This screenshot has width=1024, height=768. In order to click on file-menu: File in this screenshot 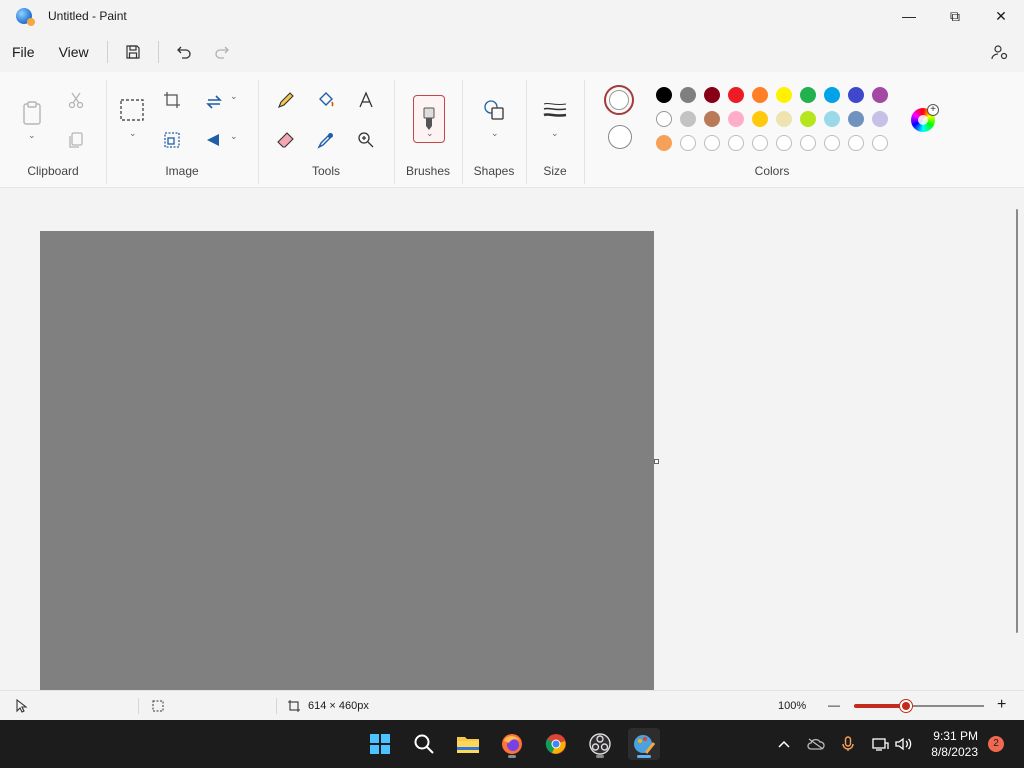, I will do `click(23, 52)`.